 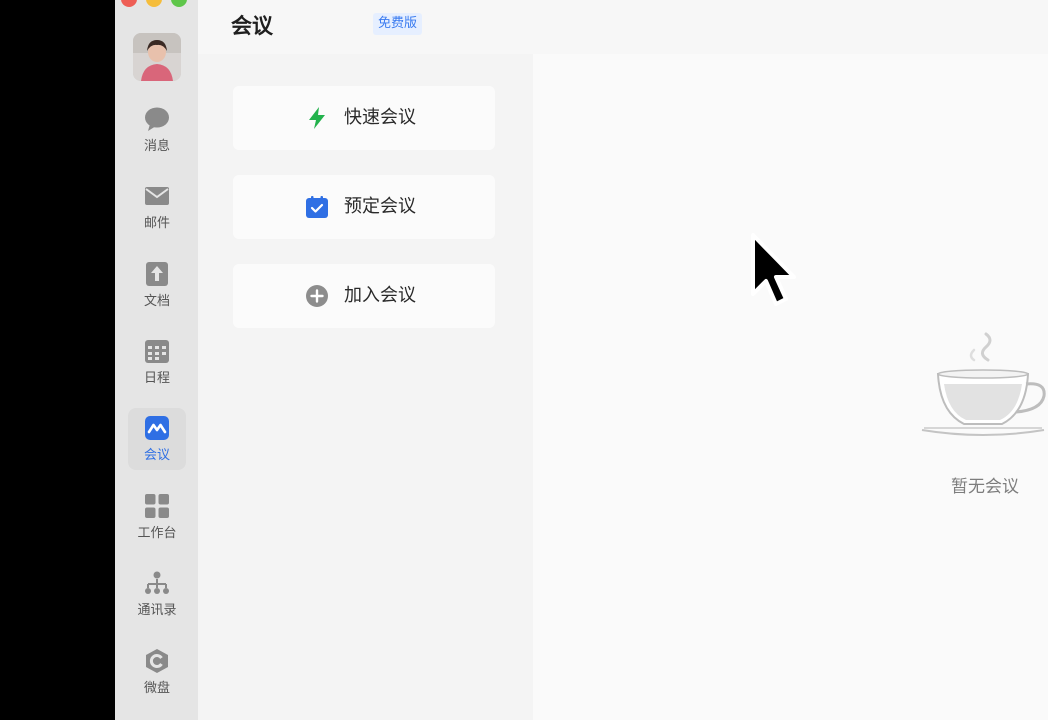 I want to click on sidebar-item-contacts: 通讯录, so click(x=157, y=594).